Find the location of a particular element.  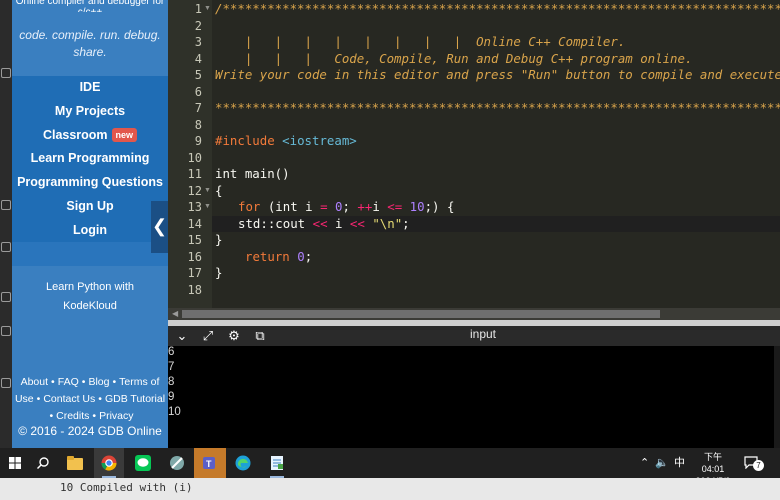

nav-classroom: Classroom new is located at coordinates (90, 136).